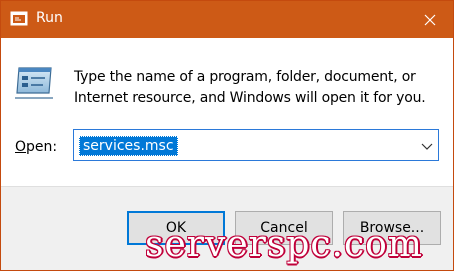 This screenshot has height=271, width=454. What do you see at coordinates (19, 18) in the screenshot?
I see `run-icon` at bounding box center [19, 18].